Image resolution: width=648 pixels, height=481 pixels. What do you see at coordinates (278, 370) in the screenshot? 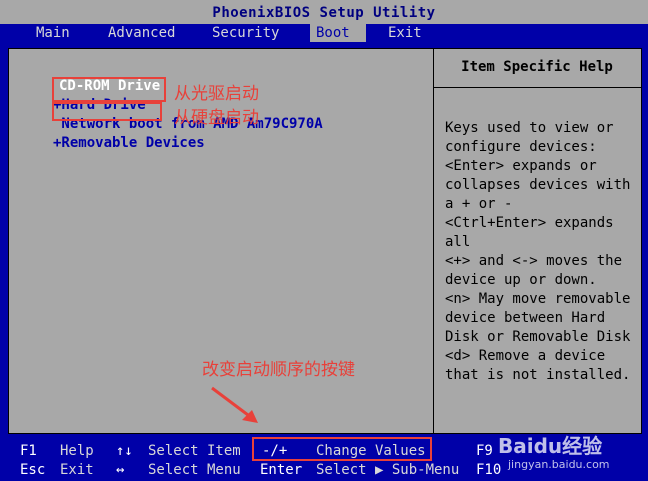
I see `keys-annotation: 改变启动顺序的按键` at bounding box center [278, 370].